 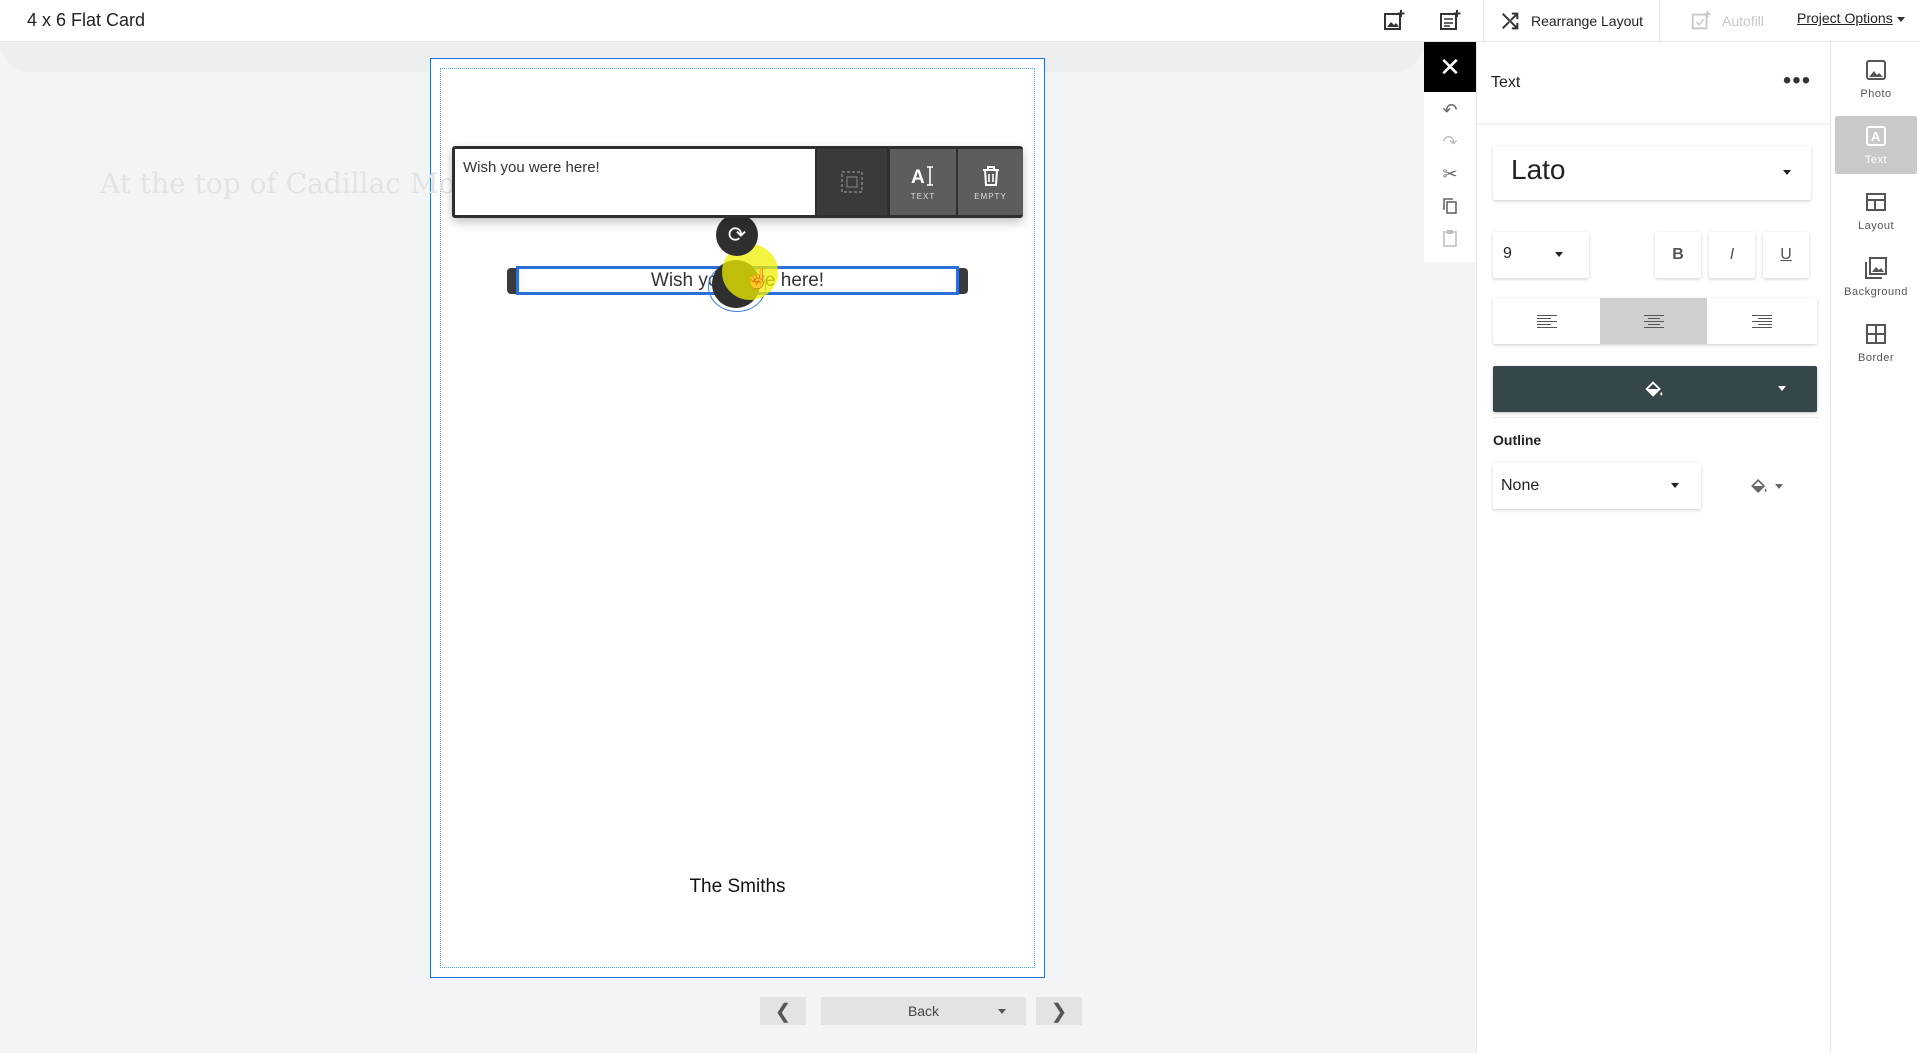 I want to click on close-panel-button: ✕, so click(x=1450, y=67).